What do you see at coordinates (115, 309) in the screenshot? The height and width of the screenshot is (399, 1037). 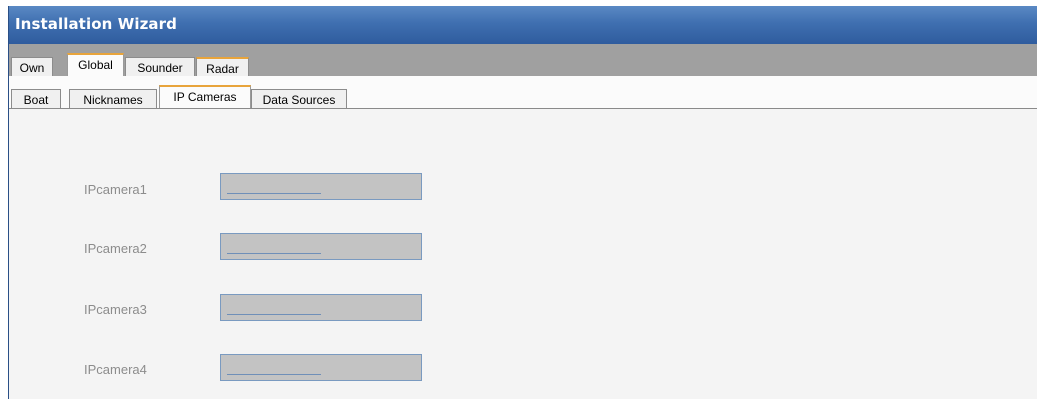 I see `ipcamera3-label: IPcamera3` at bounding box center [115, 309].